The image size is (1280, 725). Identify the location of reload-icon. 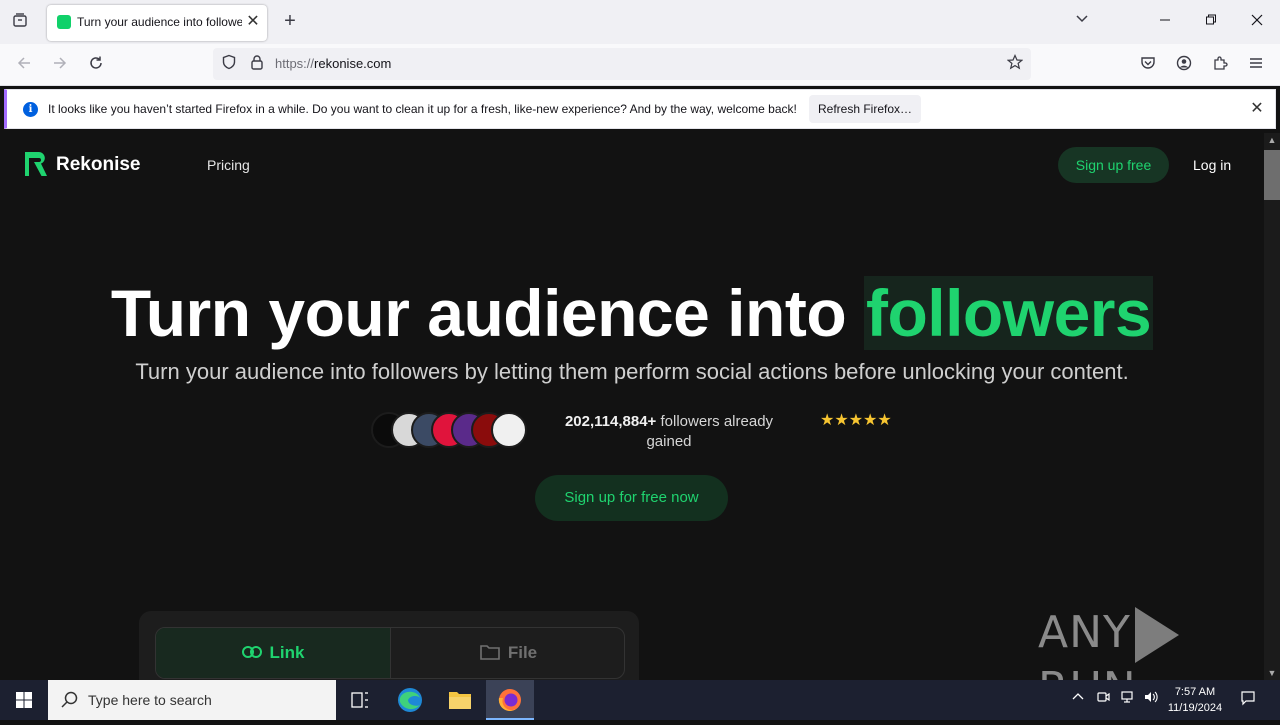
(96, 65).